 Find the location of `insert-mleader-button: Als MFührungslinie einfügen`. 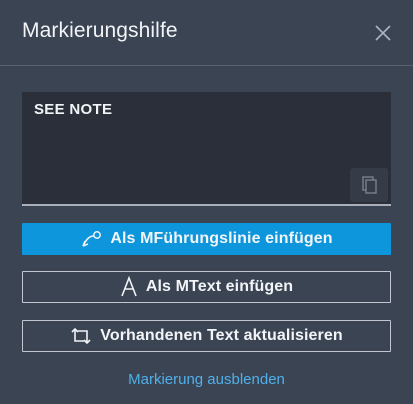

insert-mleader-button: Als MFührungslinie einfügen is located at coordinates (206, 239).